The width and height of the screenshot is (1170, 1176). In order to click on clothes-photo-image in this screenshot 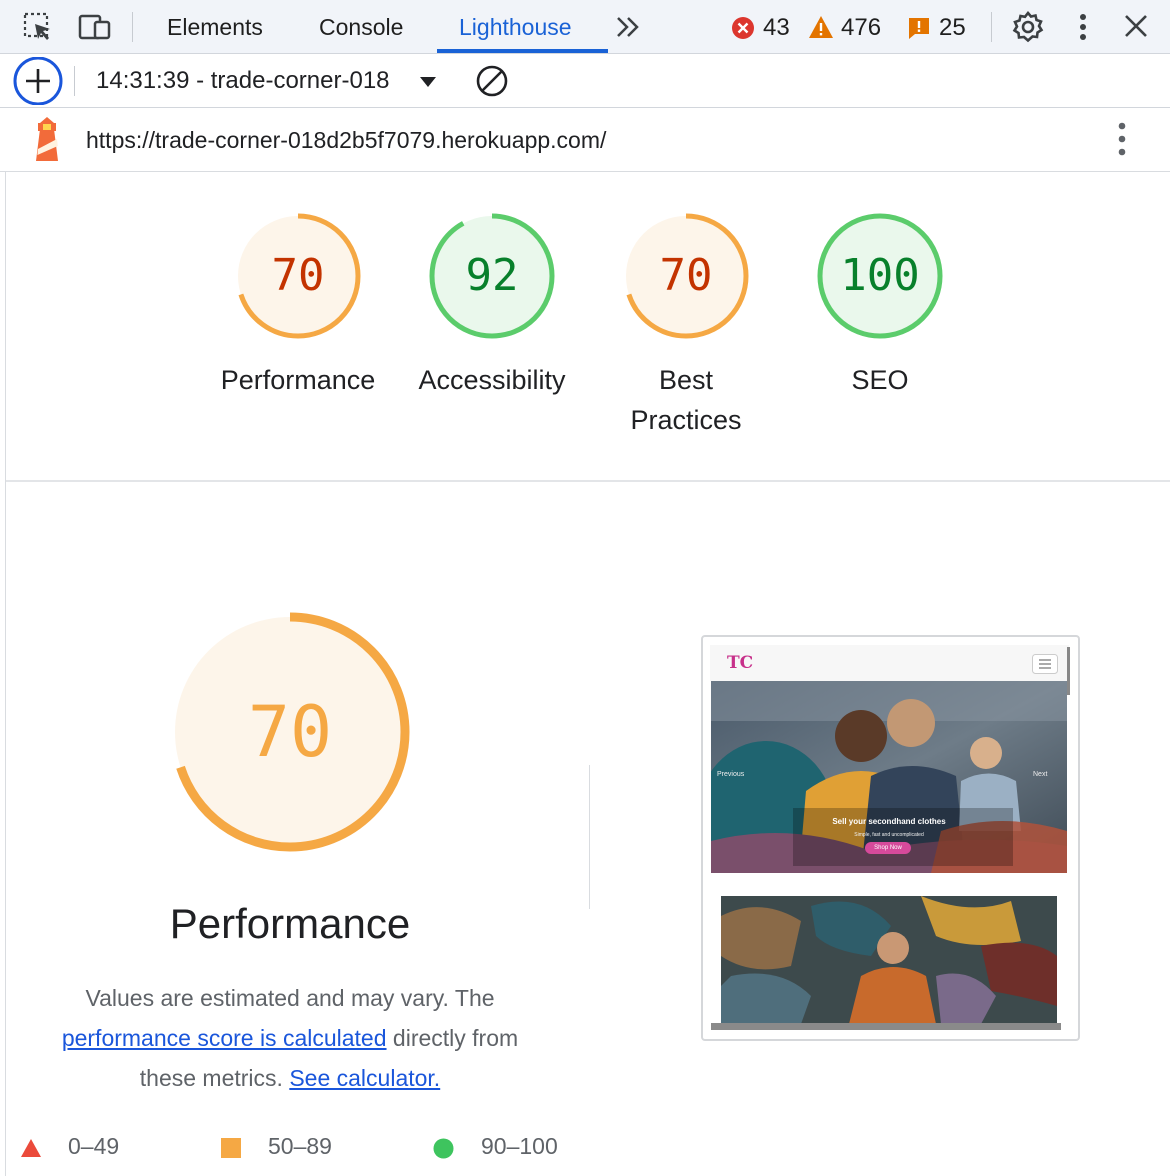, I will do `click(889, 960)`.